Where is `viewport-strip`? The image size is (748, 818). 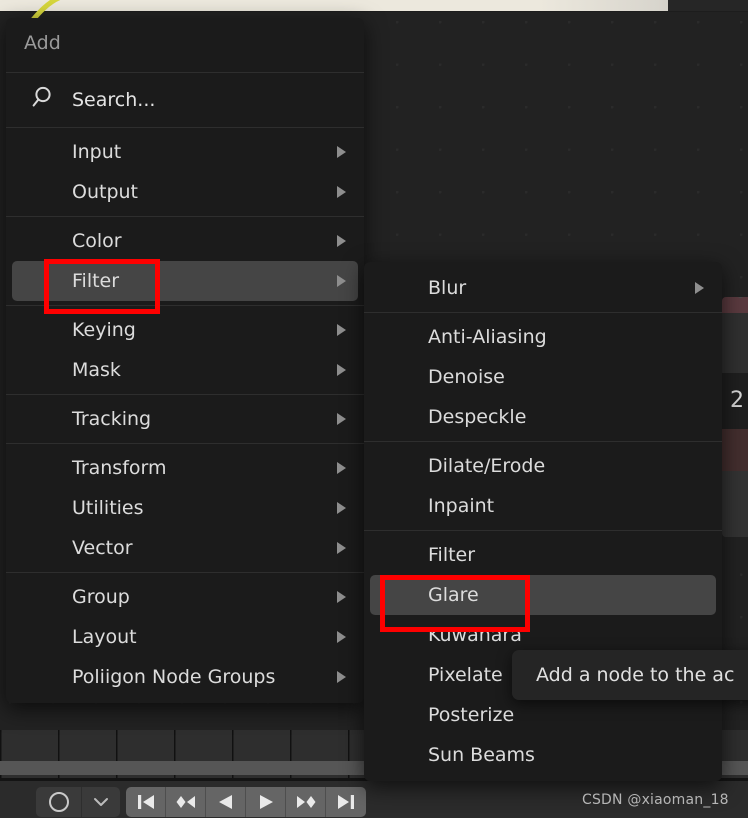 viewport-strip is located at coordinates (374, 5).